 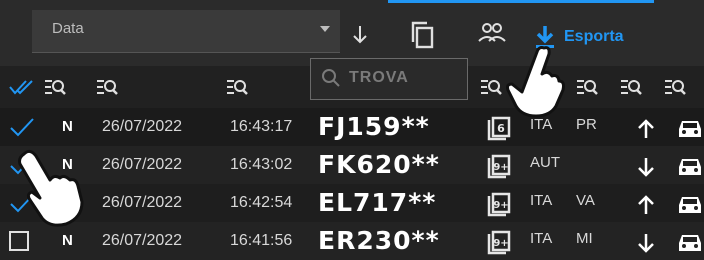 I want to click on country-cell: AUT, so click(x=545, y=162).